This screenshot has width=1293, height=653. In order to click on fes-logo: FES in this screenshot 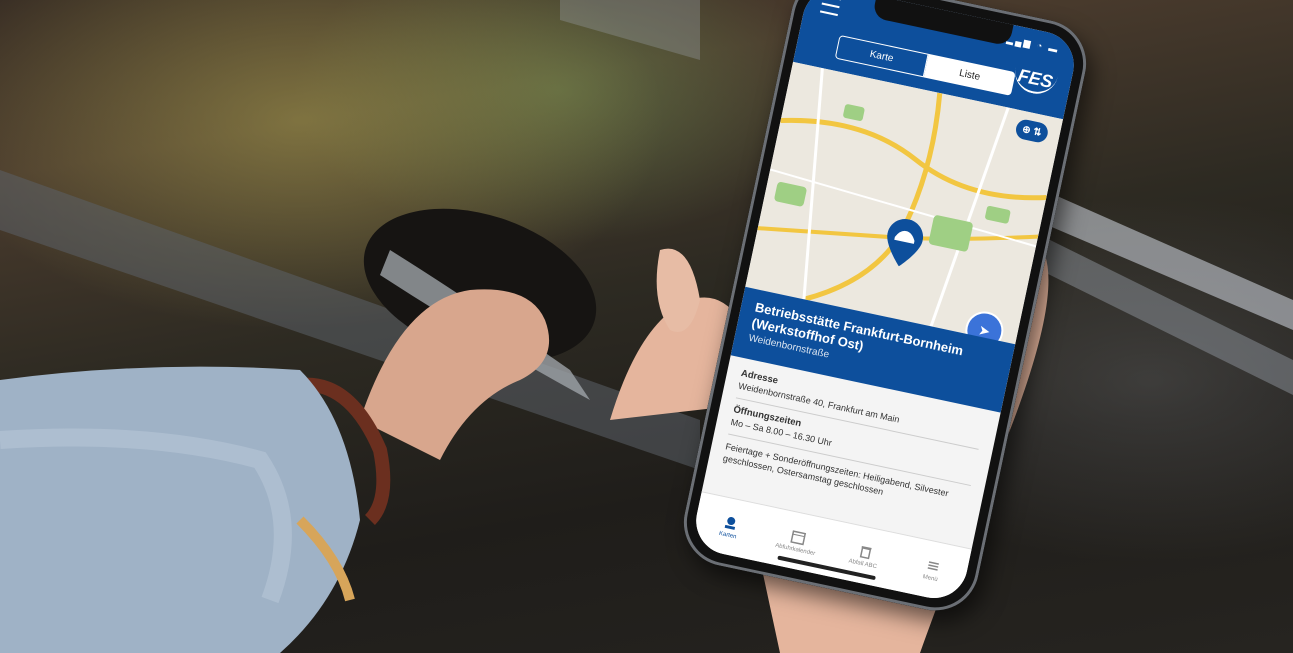, I will do `click(1035, 81)`.